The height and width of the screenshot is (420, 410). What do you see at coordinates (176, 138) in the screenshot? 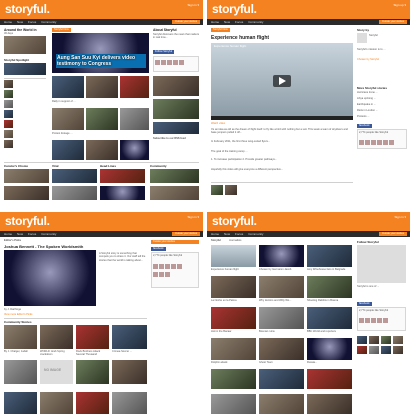
I see `rss-subscribe: Subscribe to our RSS feed` at bounding box center [176, 138].